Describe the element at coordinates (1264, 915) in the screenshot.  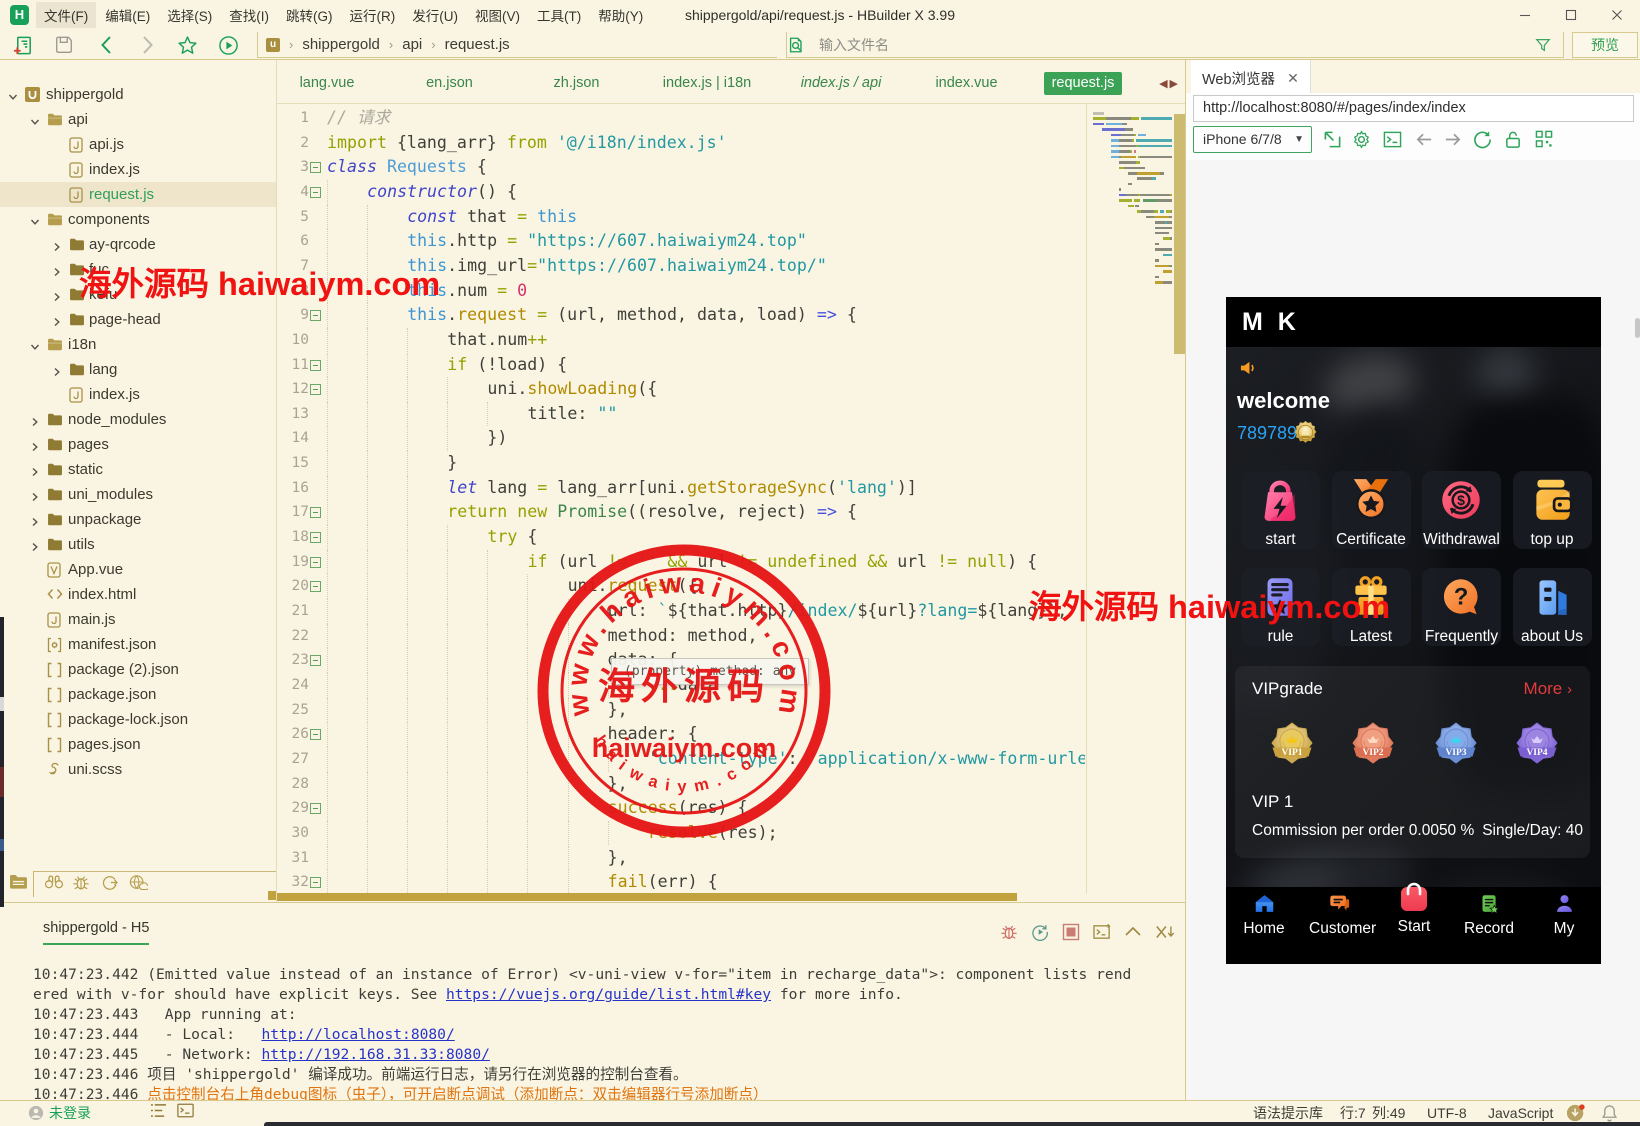
I see `nav-Home: Home` at that location.